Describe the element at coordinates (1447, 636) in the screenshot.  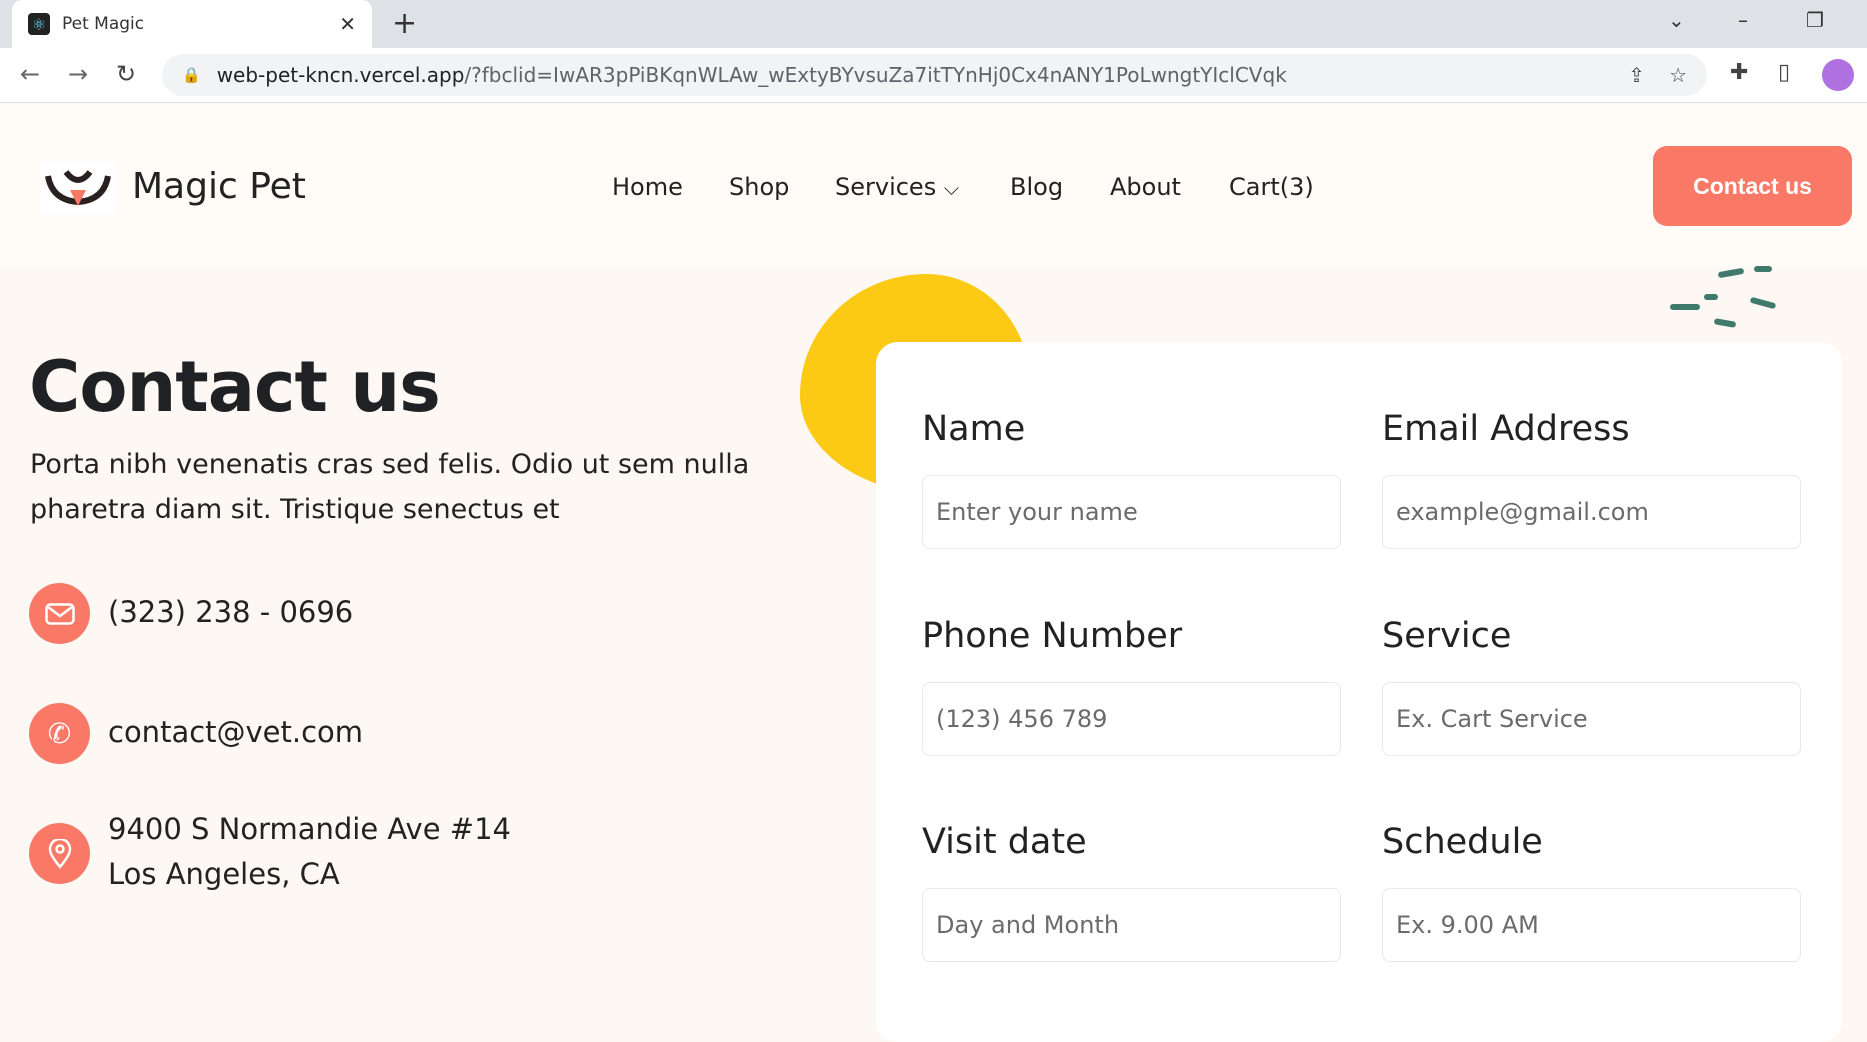
I see `service-label: Service` at that location.